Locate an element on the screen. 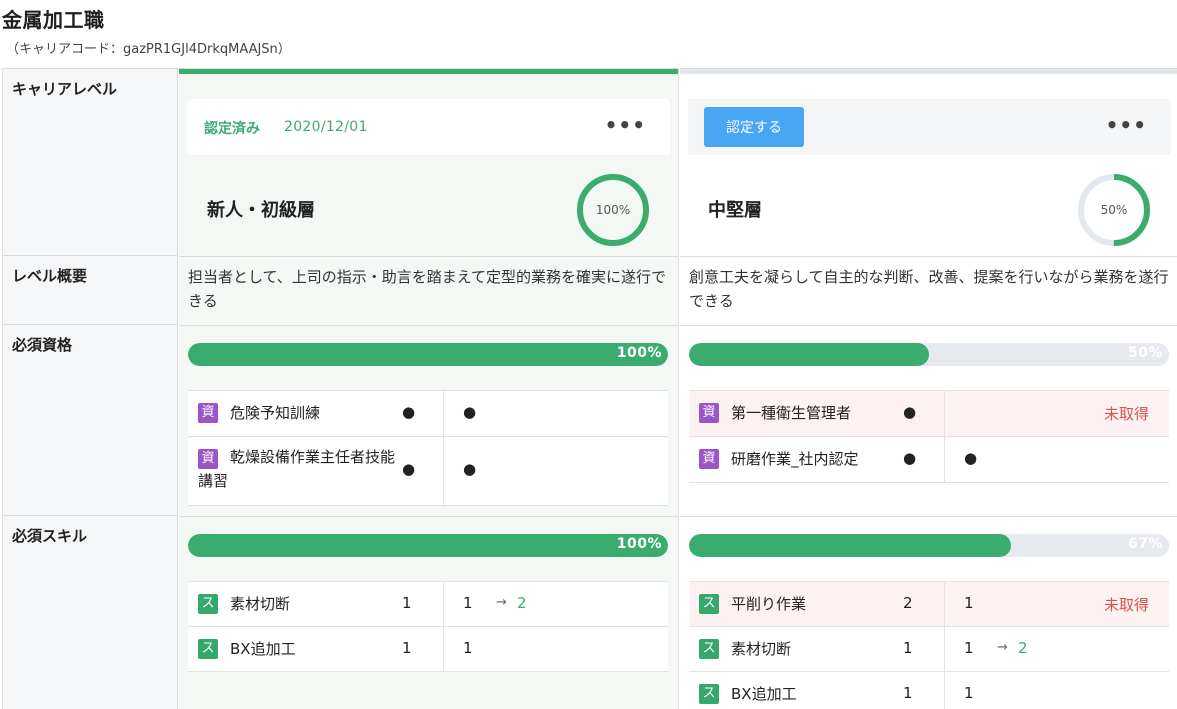 The height and width of the screenshot is (709, 1177). qualification-name: 研磨作業_社内認定 is located at coordinates (795, 459).